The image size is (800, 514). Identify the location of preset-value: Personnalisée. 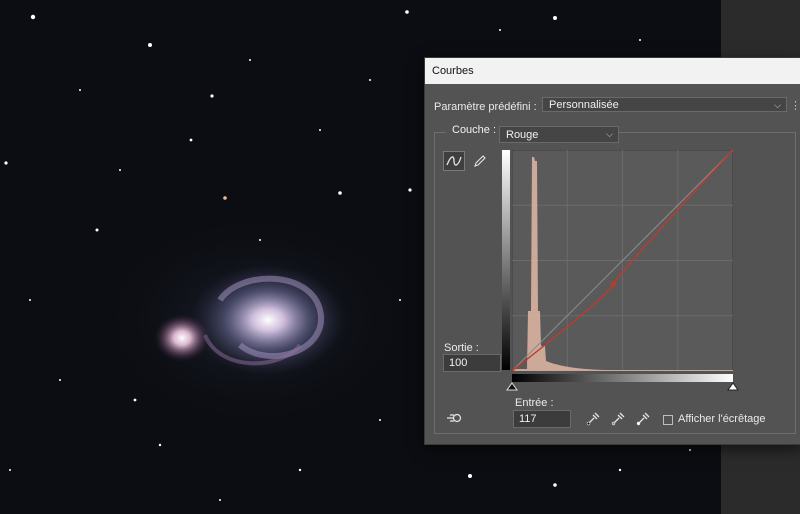
(584, 104).